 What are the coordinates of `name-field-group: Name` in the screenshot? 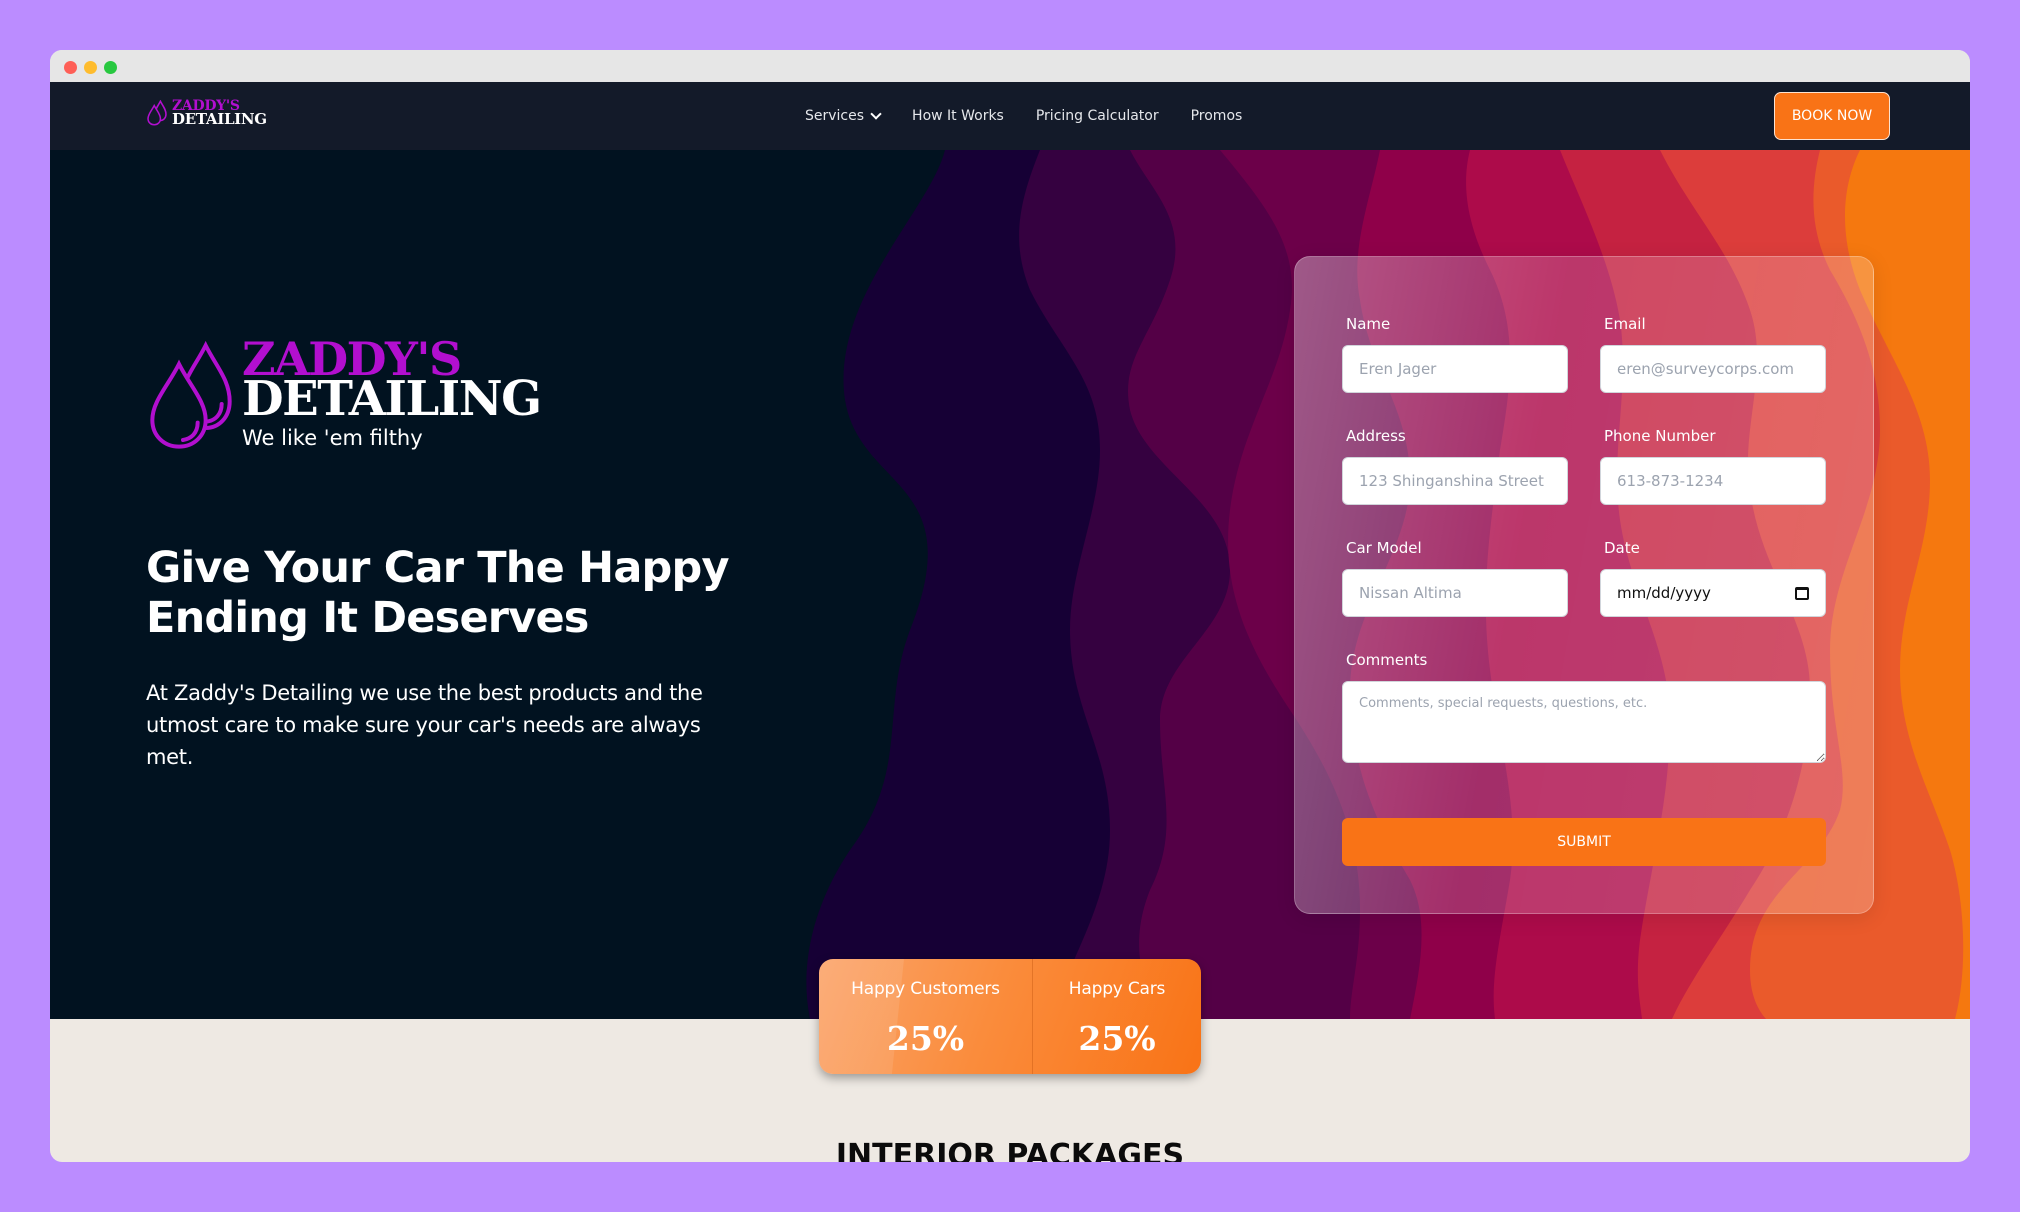 It's located at (1455, 354).